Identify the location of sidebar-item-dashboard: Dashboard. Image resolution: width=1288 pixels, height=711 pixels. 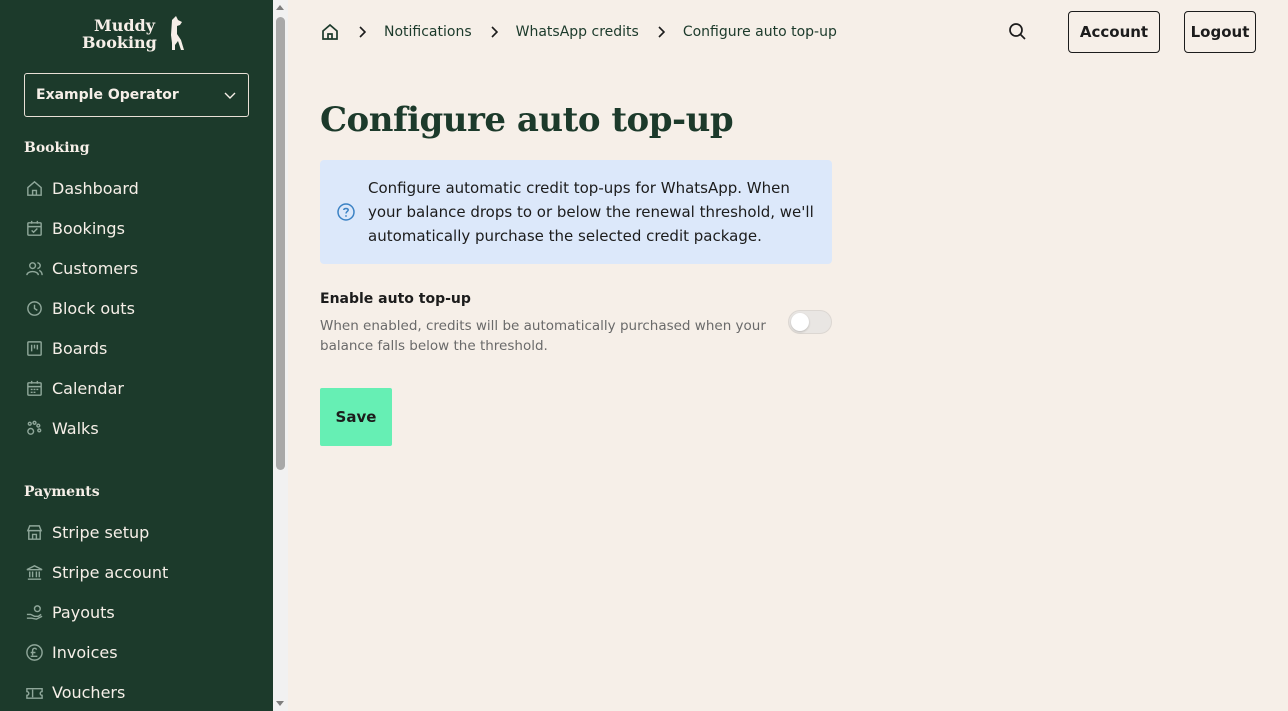
(144, 188).